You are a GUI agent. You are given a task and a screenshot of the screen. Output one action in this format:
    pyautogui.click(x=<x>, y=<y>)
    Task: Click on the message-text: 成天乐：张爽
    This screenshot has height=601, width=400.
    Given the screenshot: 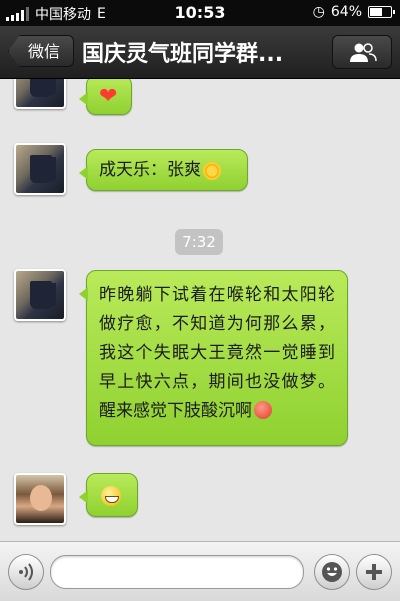 What is the action you would take?
    pyautogui.click(x=150, y=170)
    